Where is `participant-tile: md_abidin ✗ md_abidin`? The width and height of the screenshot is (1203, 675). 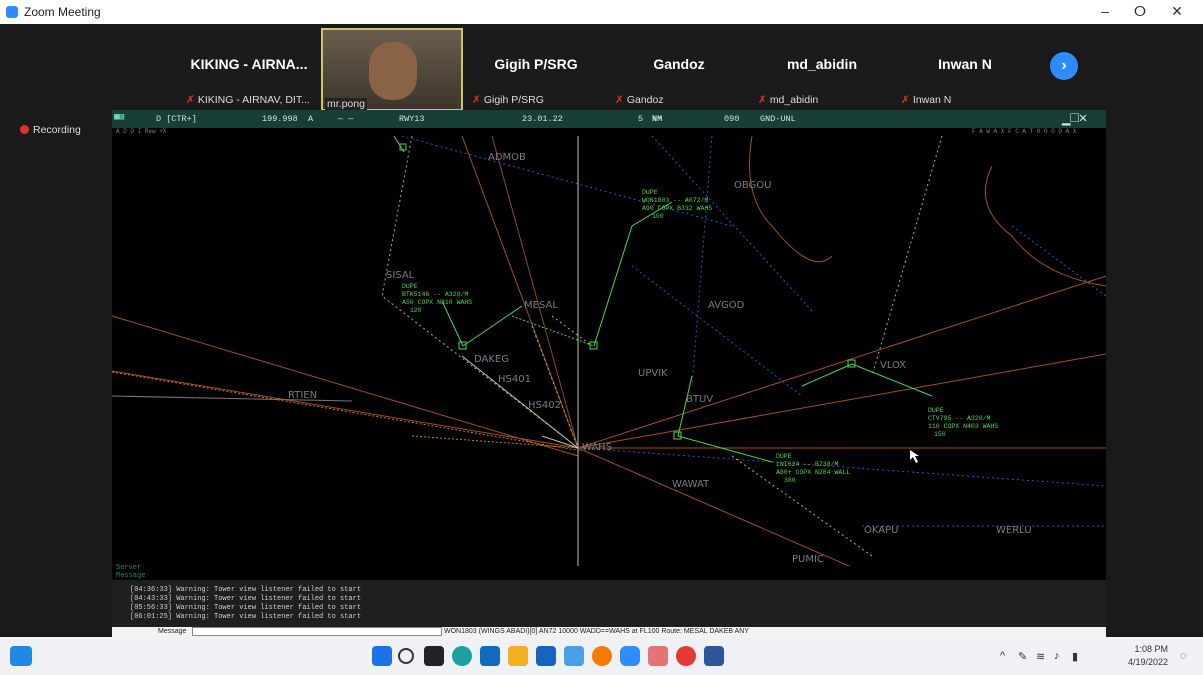
participant-tile: md_abidin ✗ md_abidin is located at coordinates (822, 67).